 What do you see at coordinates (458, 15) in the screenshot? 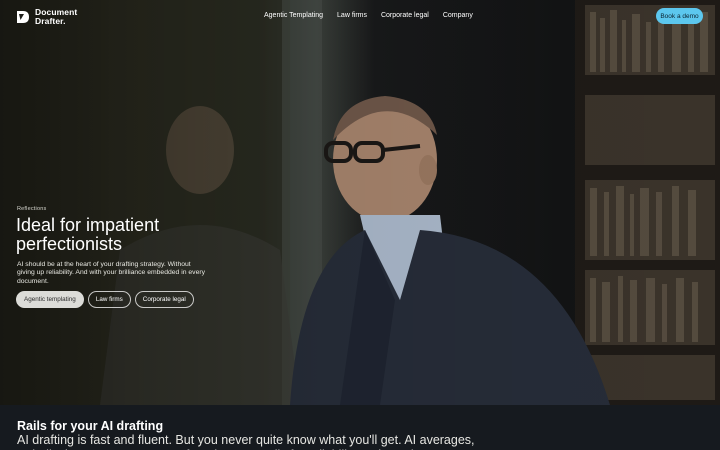
I see `nav-item-company: Company` at bounding box center [458, 15].